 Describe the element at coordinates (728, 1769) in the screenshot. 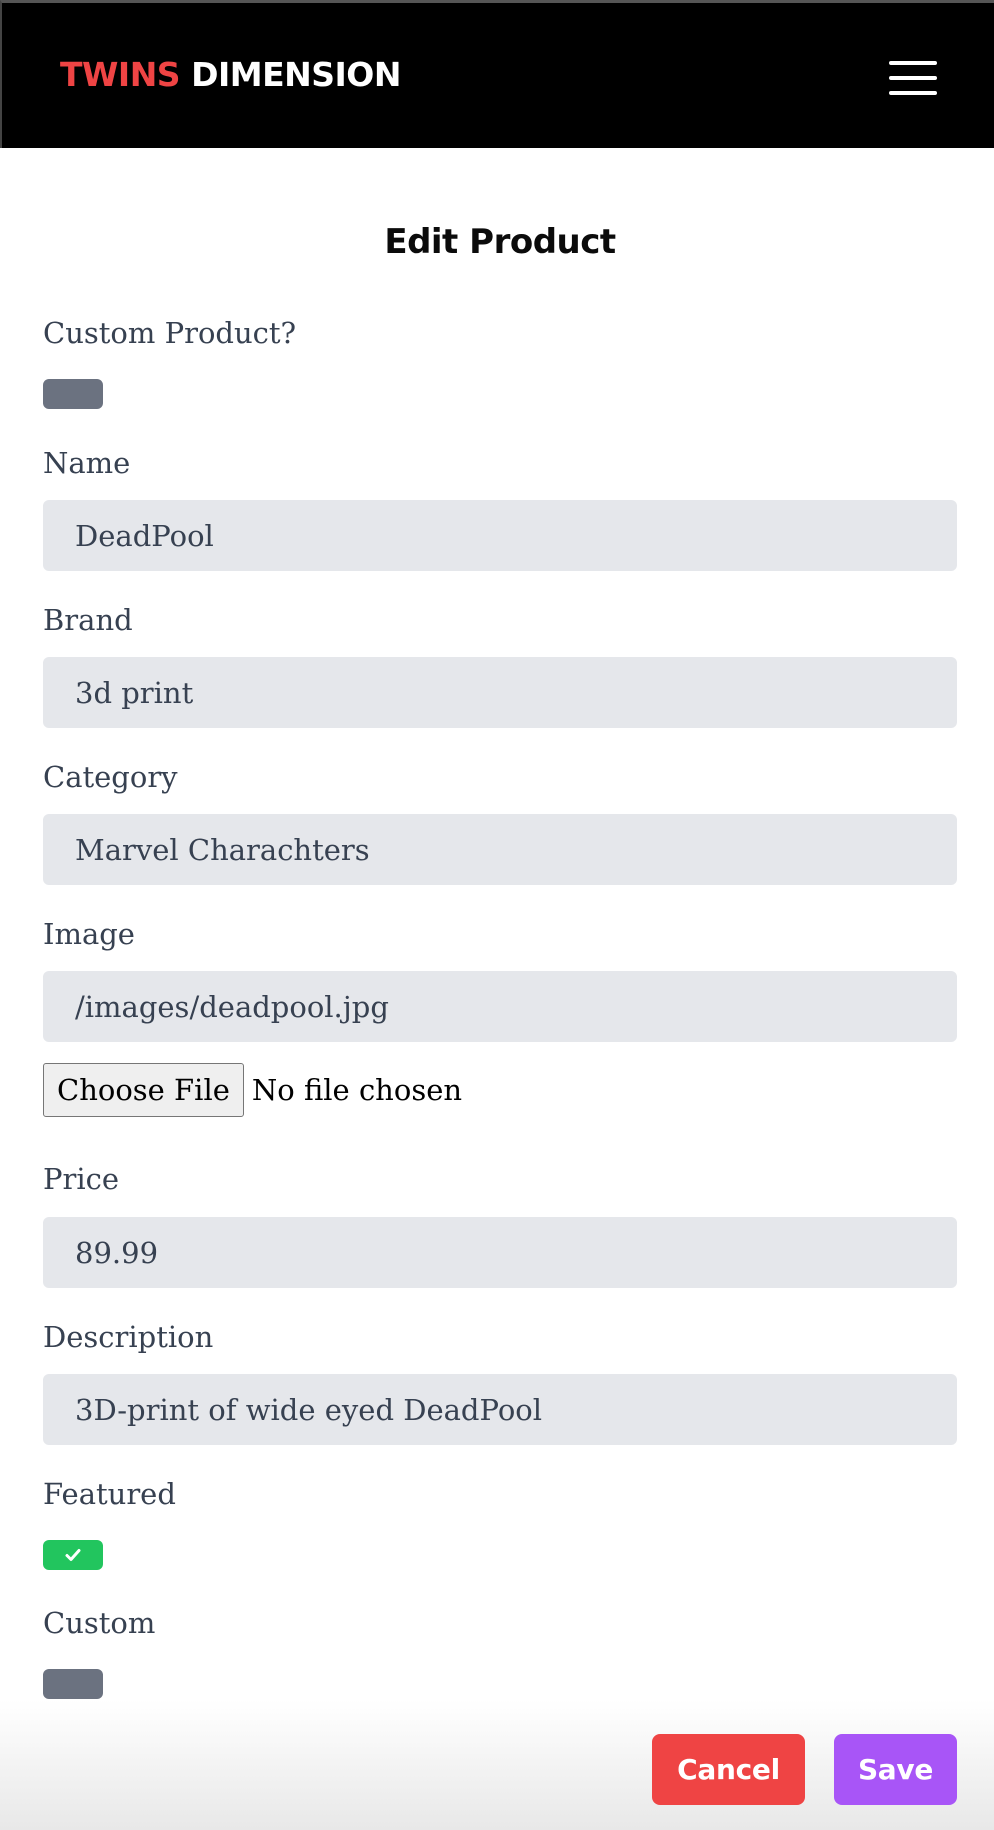

I see `cancel-button: Cancel` at that location.